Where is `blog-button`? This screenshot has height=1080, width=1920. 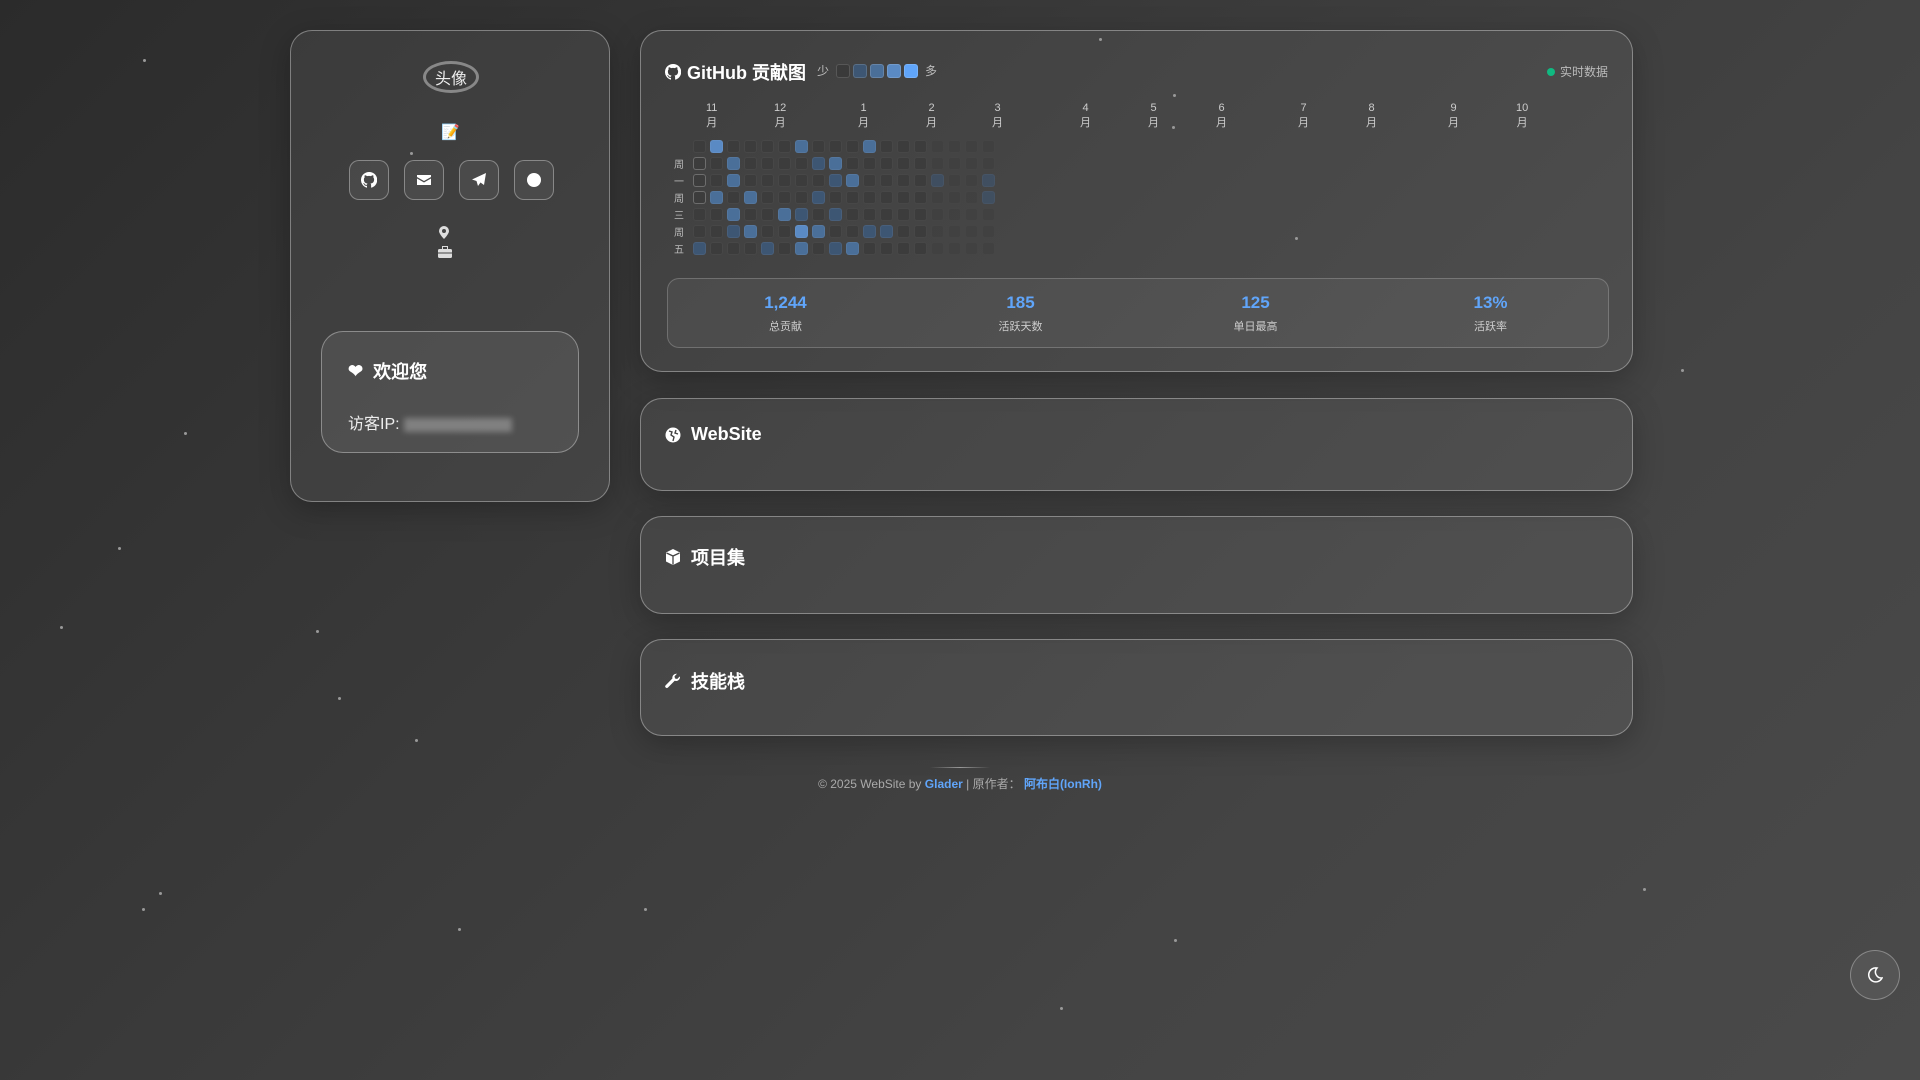 blog-button is located at coordinates (534, 180).